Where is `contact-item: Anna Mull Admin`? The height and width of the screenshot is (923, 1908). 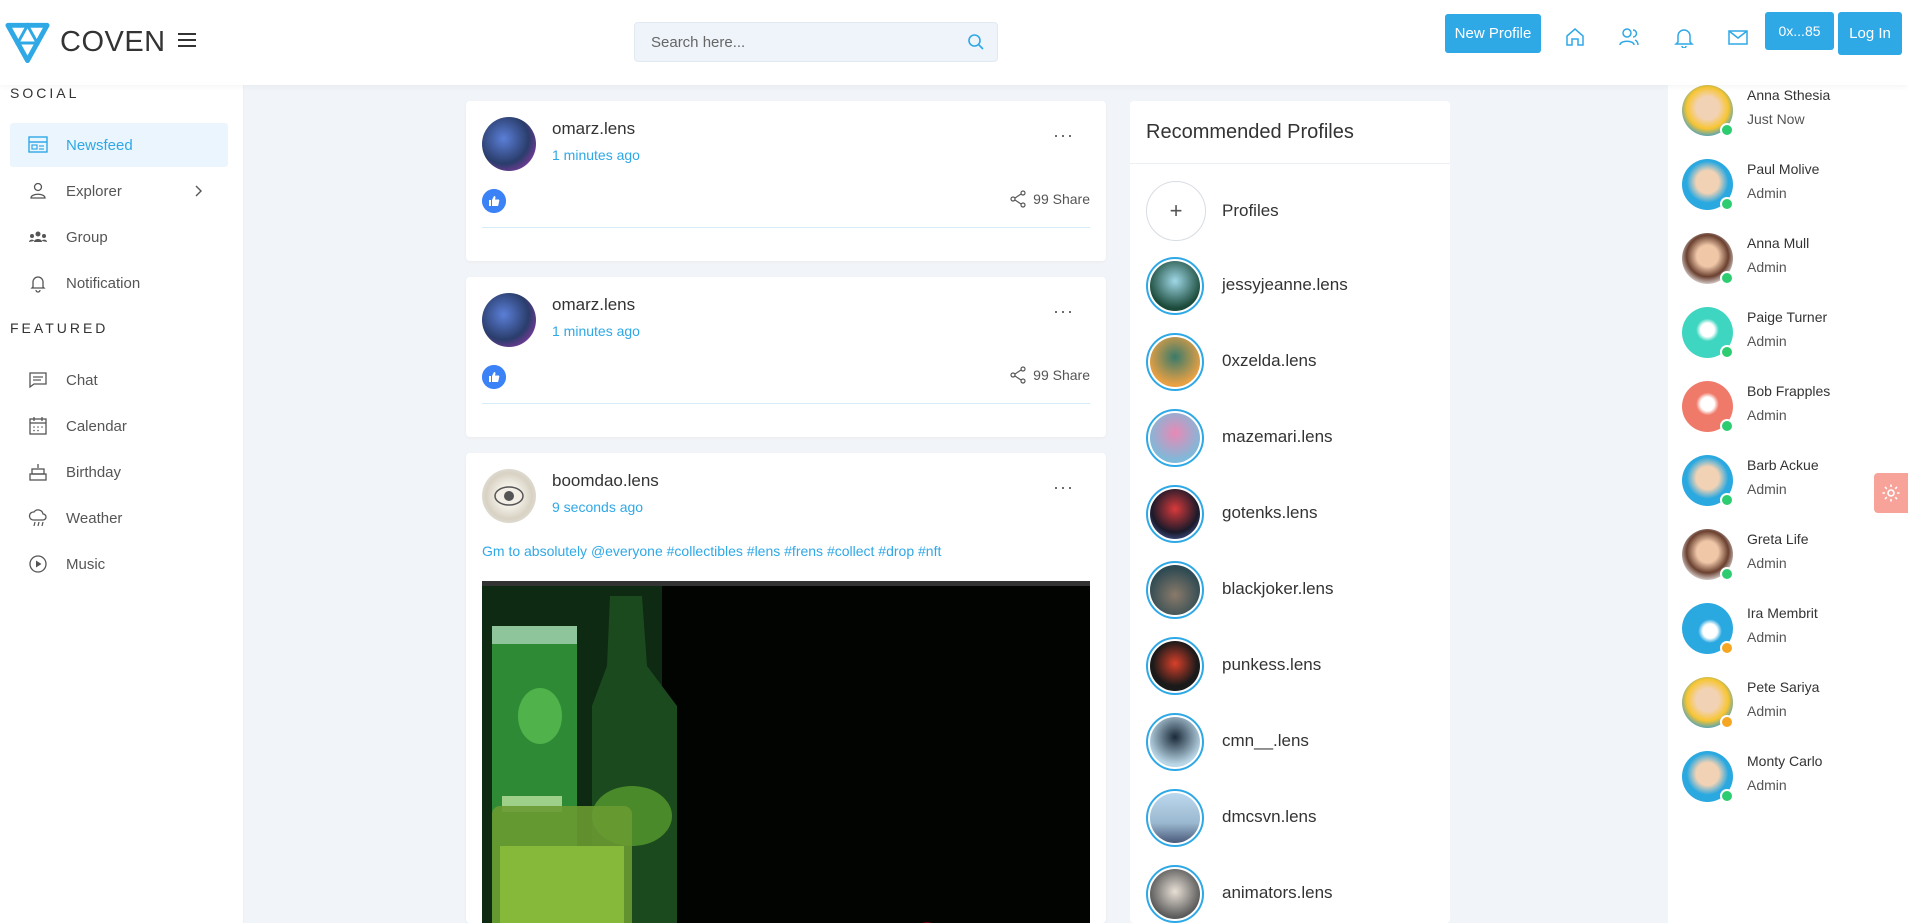 contact-item: Anna Mull Admin is located at coordinates (1787, 261).